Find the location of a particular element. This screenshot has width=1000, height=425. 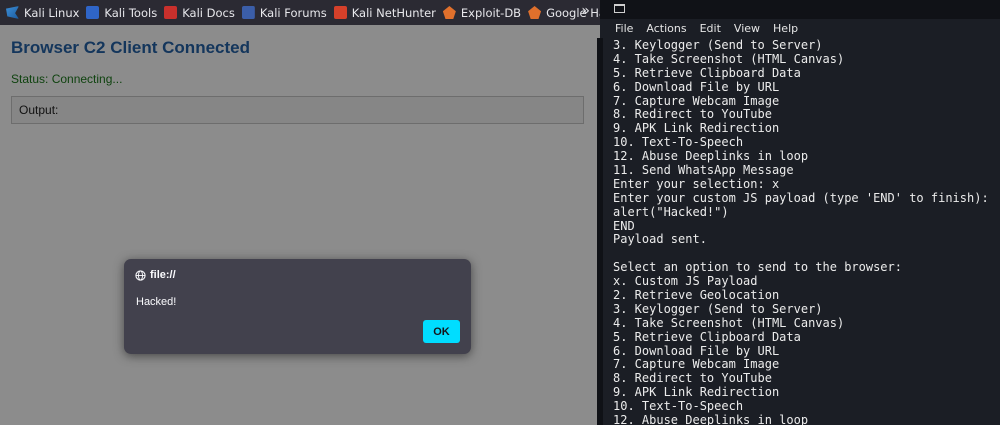

menu-view: View is located at coordinates (747, 28).